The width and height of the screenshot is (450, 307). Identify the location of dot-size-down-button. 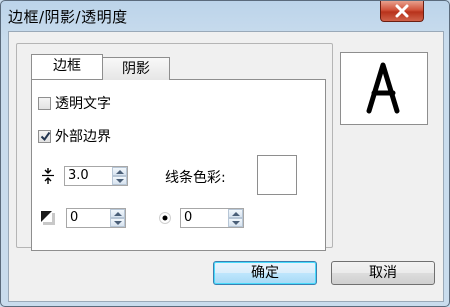
(235, 222).